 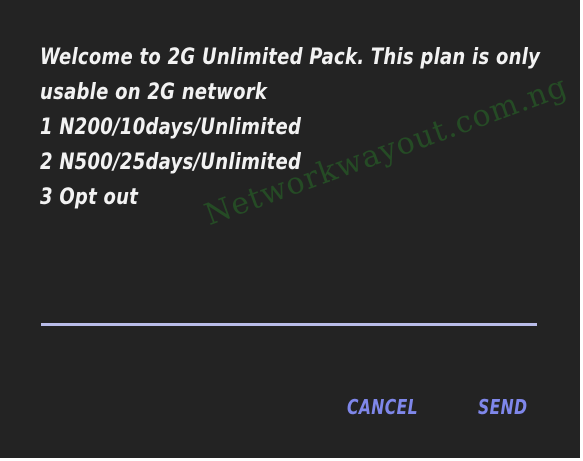 I want to click on send-button: SEND, so click(x=502, y=407).